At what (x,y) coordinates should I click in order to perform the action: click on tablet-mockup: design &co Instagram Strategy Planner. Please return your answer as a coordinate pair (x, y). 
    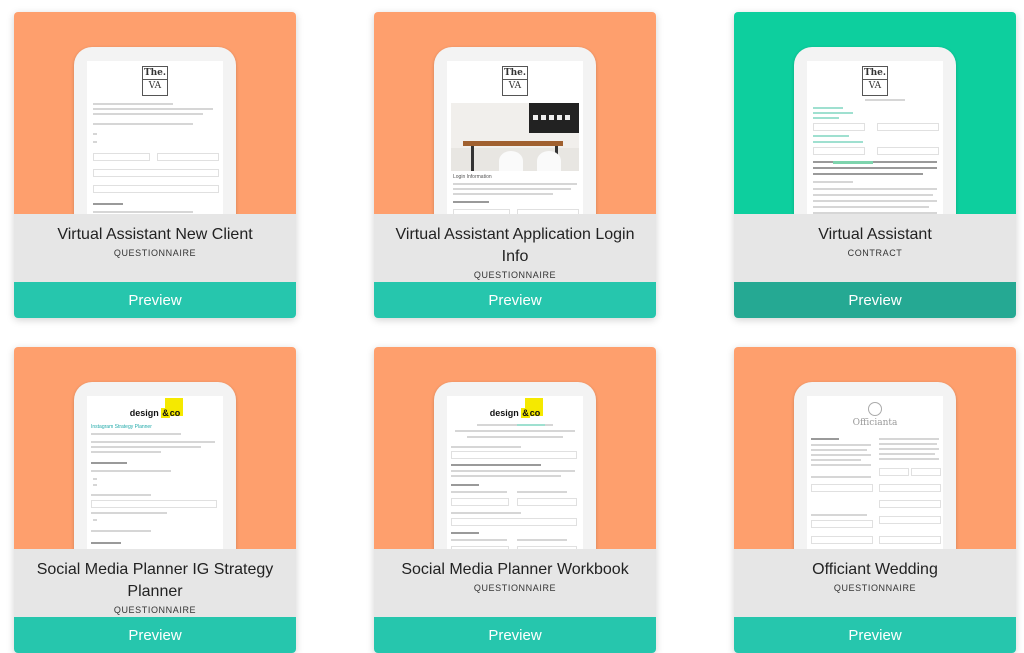
    Looking at the image, I should click on (155, 465).